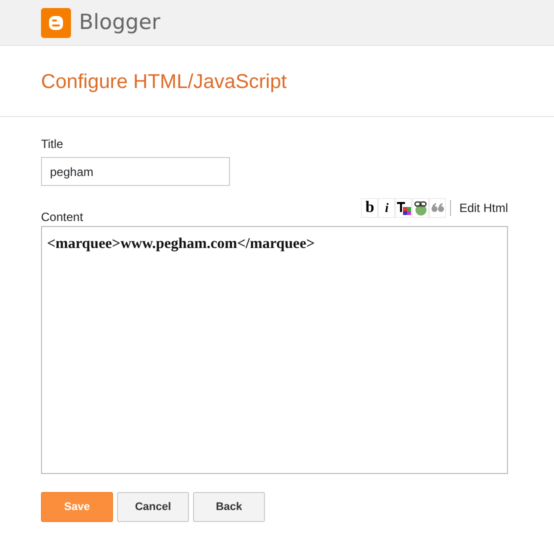 Image resolution: width=554 pixels, height=540 pixels. I want to click on edit-html-link: Edit Html, so click(483, 208).